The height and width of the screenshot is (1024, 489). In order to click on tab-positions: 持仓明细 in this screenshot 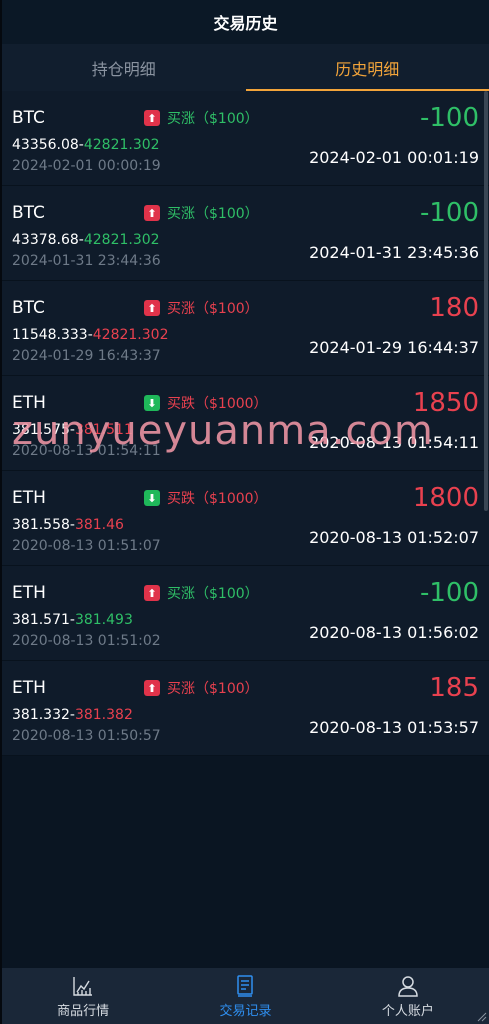, I will do `click(124, 67)`.